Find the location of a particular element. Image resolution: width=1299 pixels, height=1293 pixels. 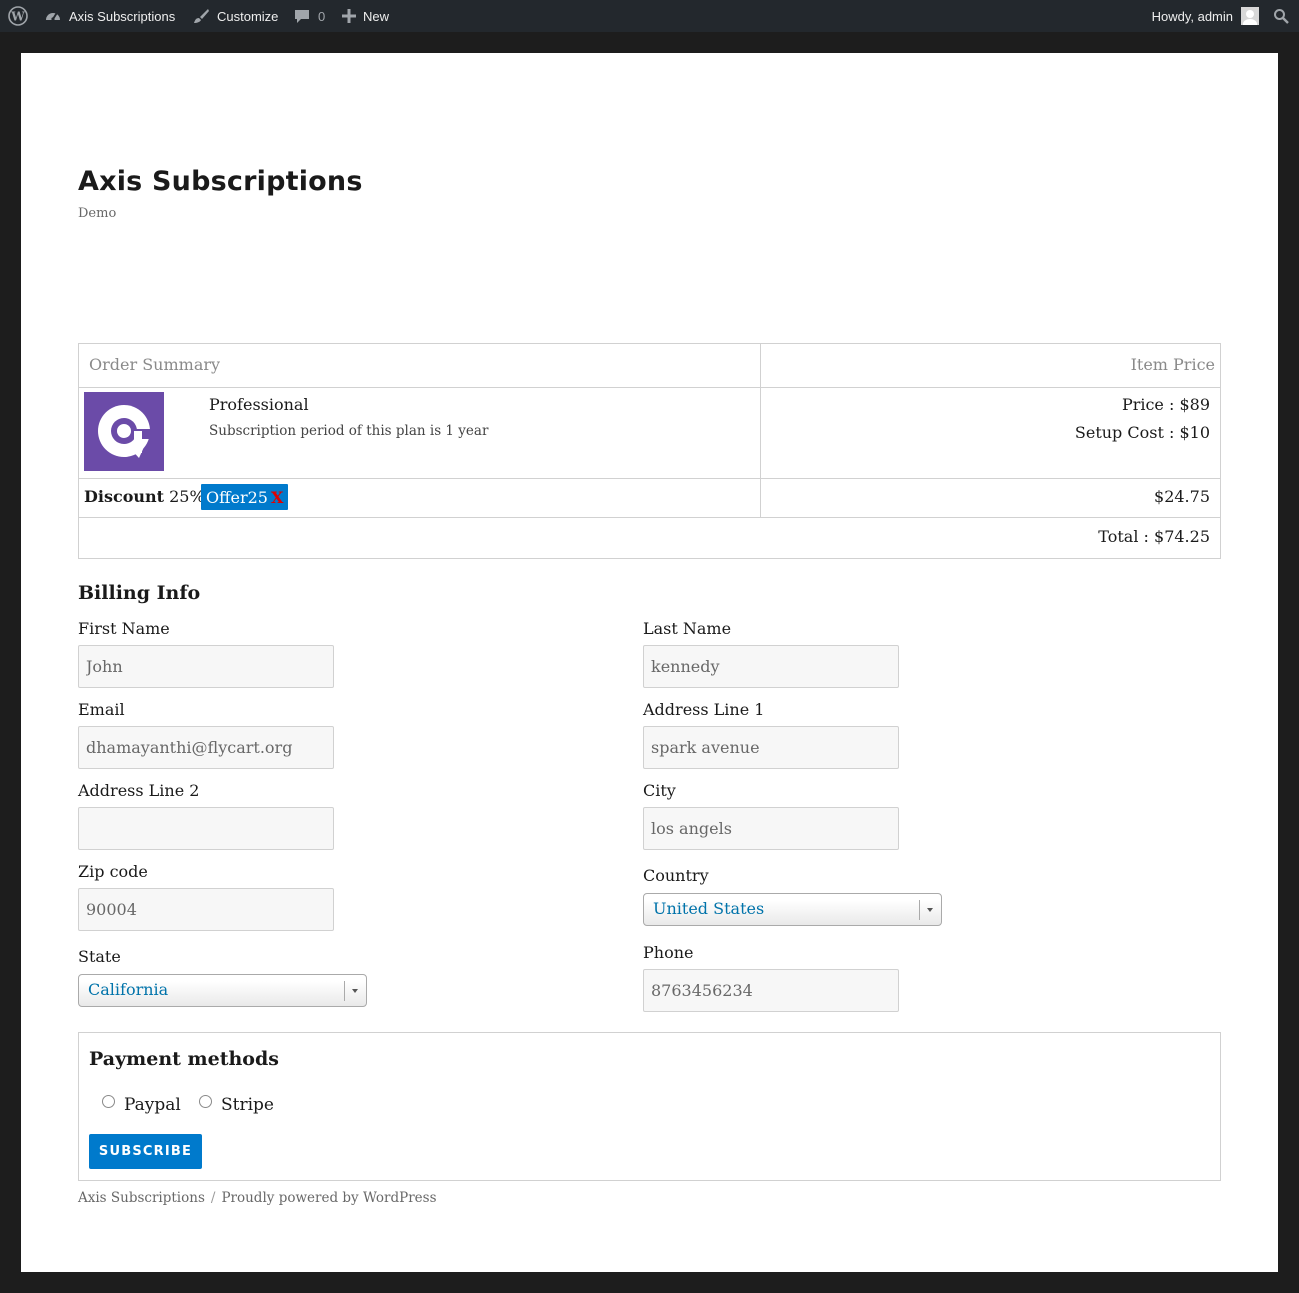

first-name-label: First Name is located at coordinates (124, 628).